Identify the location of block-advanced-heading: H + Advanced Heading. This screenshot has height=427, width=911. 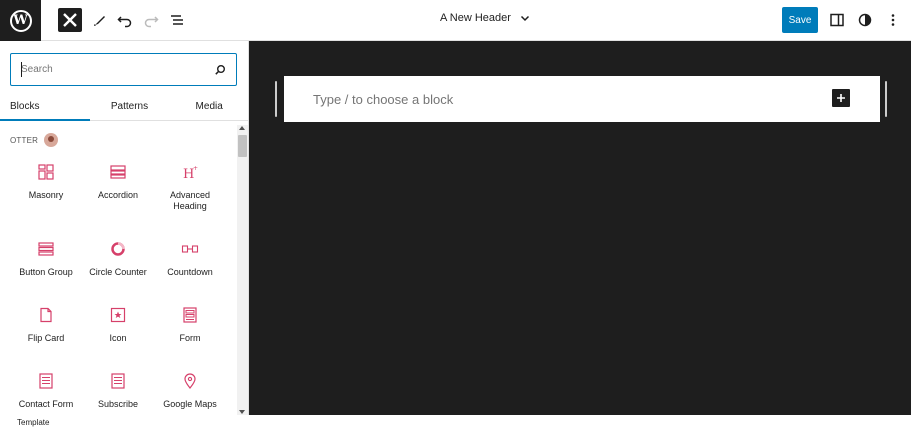
(190, 187).